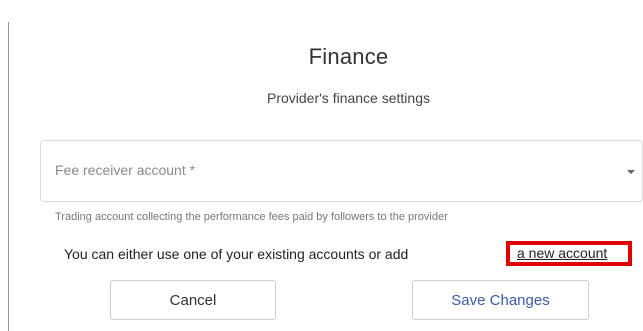  I want to click on dialog-title: Finance, so click(348, 56).